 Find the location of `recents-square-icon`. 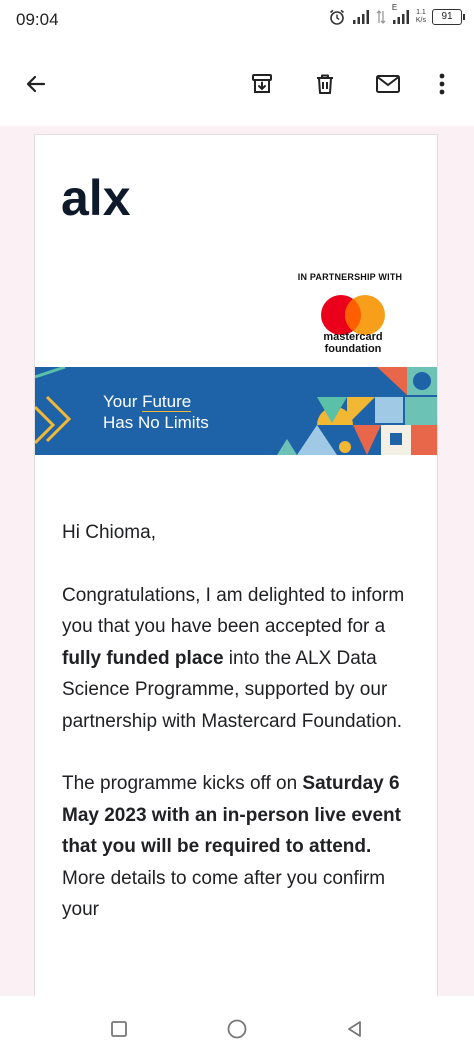

recents-square-icon is located at coordinates (119, 1029).